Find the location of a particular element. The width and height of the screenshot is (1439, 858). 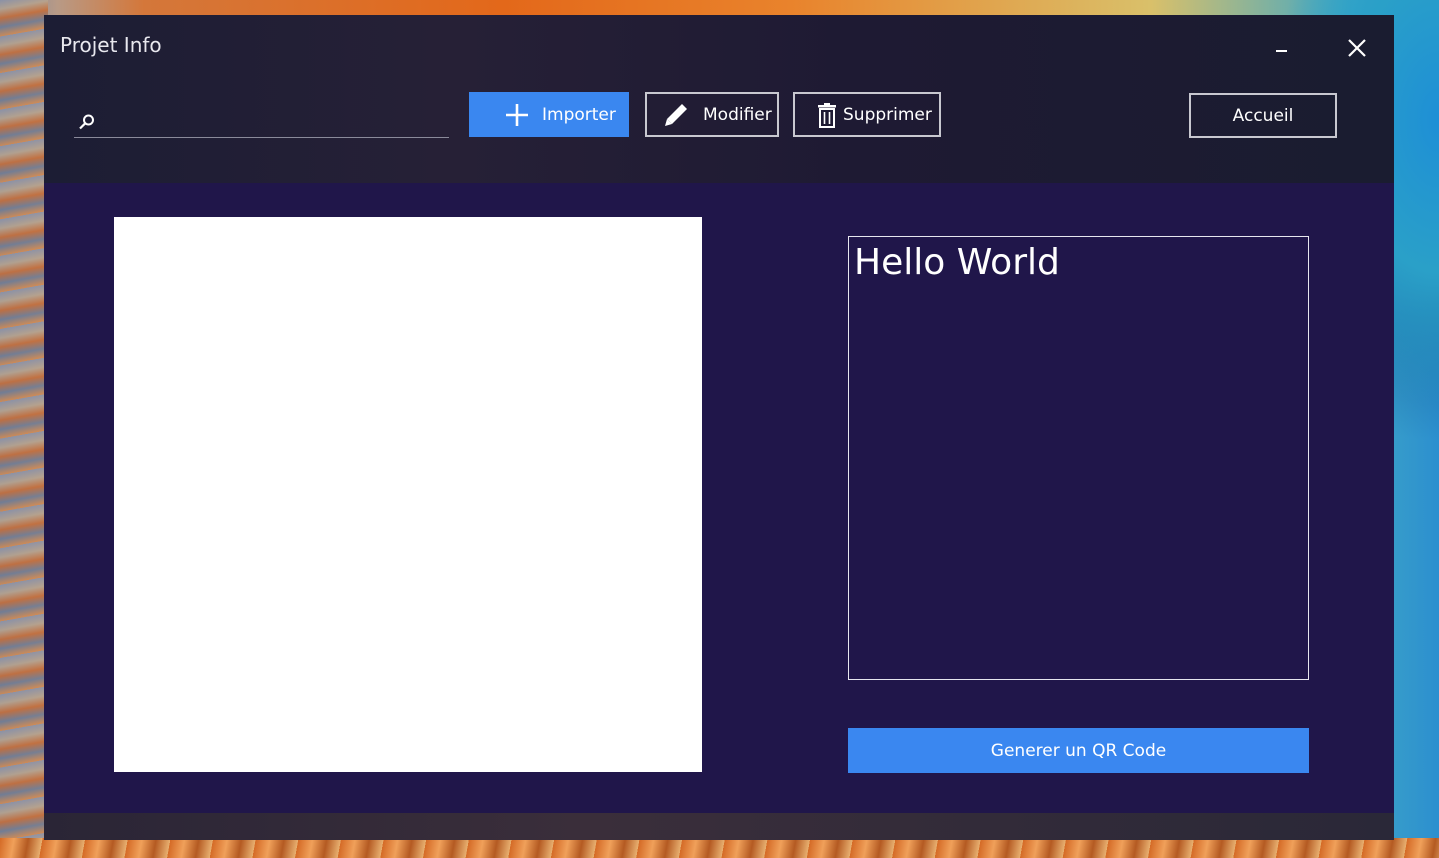

home-label: Accueil is located at coordinates (1263, 115).